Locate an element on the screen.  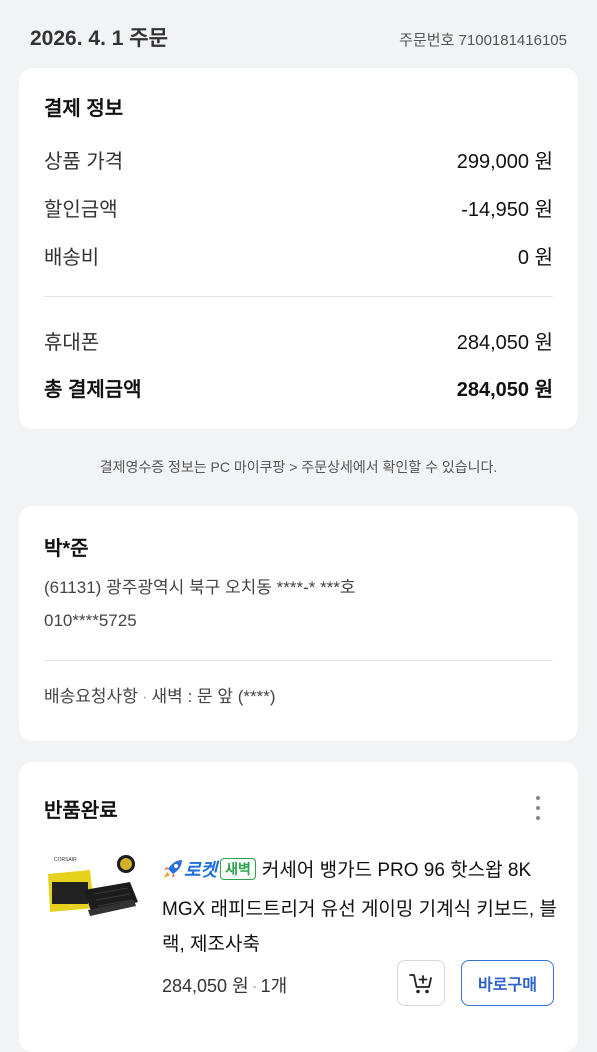
address-divider is located at coordinates (298, 660).